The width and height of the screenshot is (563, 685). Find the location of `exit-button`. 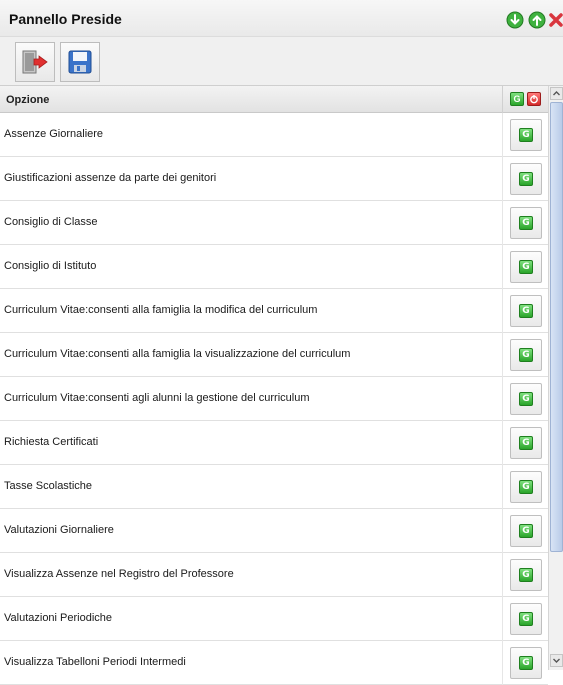

exit-button is located at coordinates (35, 62).